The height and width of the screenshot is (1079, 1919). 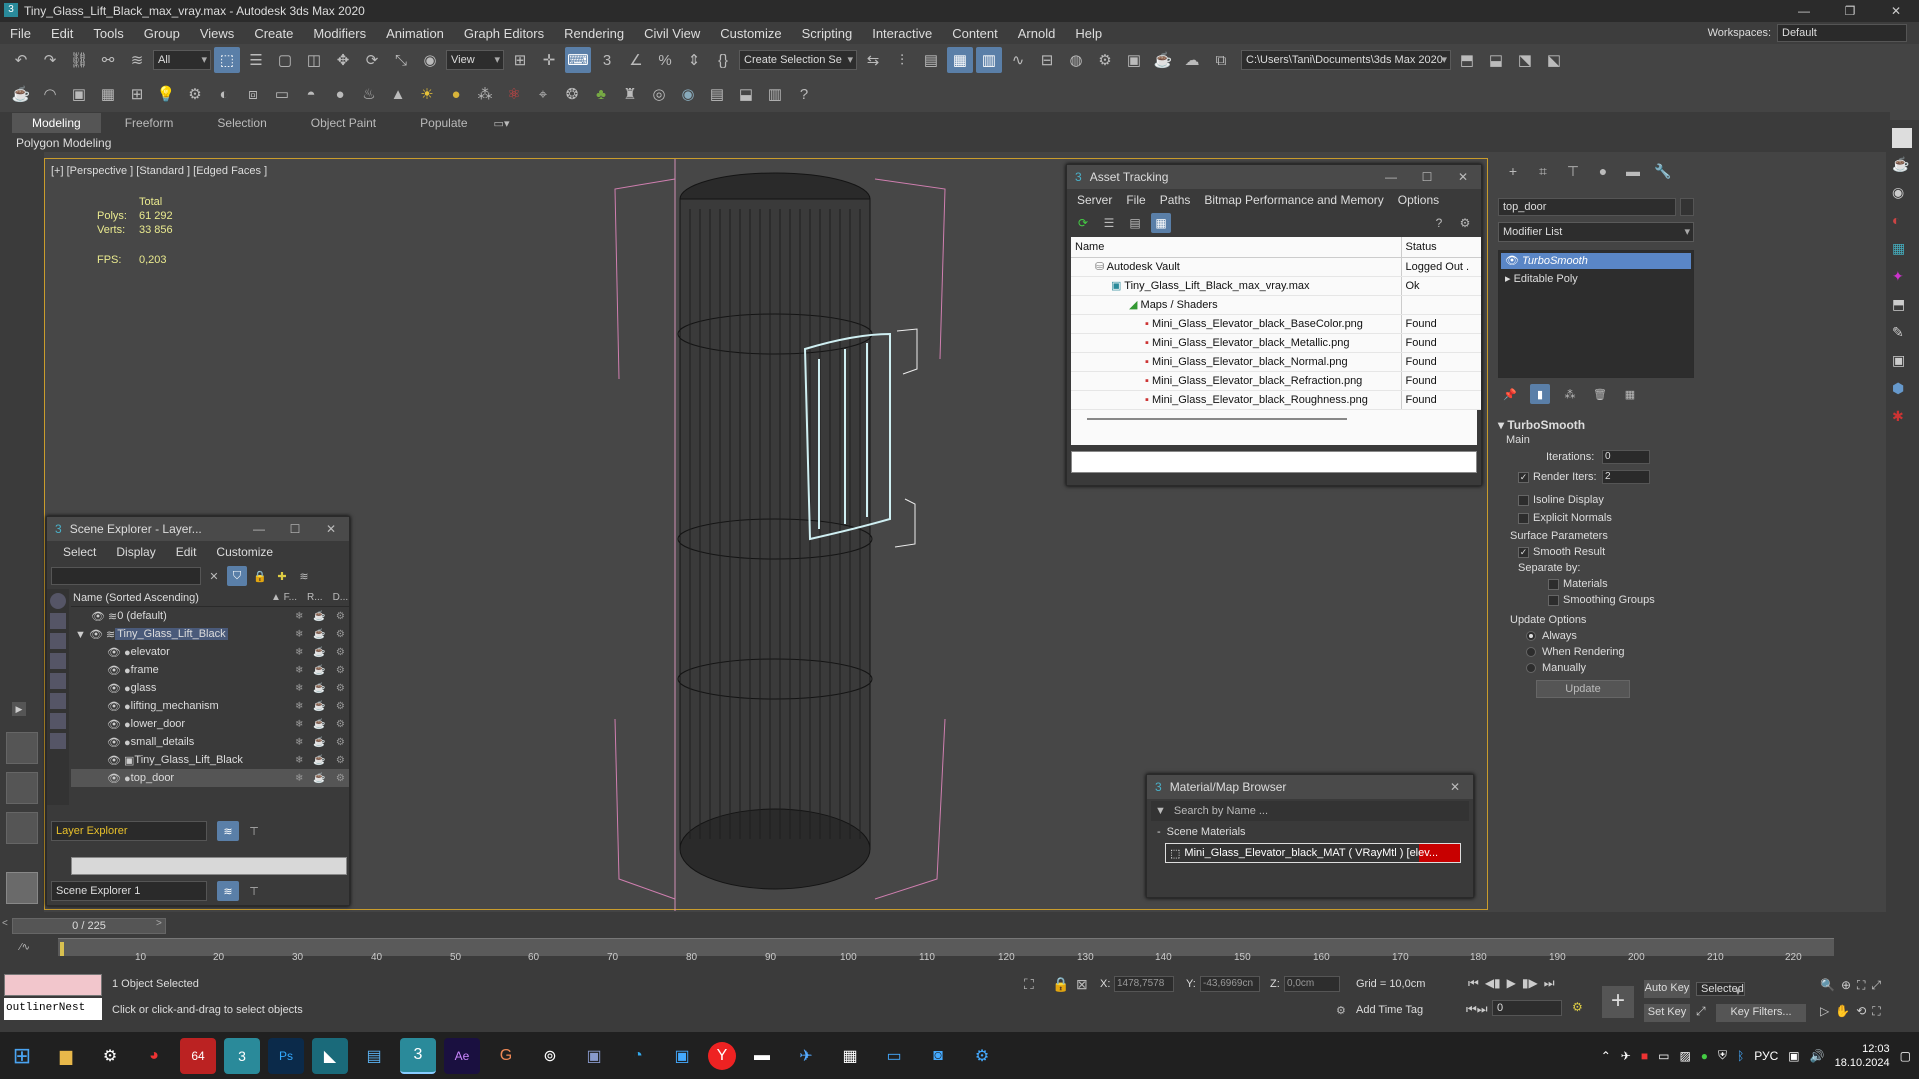 What do you see at coordinates (543, 94) in the screenshot?
I see `net-icon: ⌖` at bounding box center [543, 94].